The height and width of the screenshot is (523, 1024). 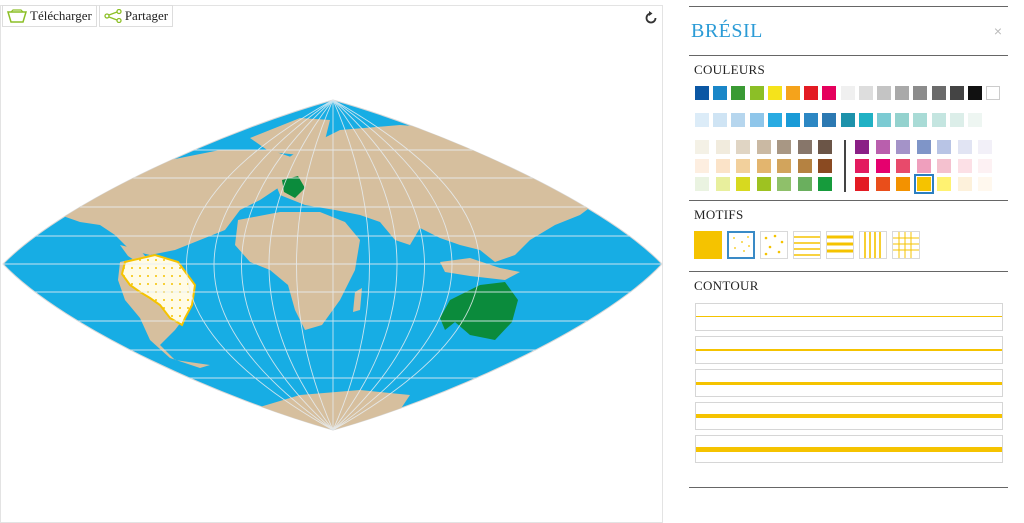 What do you see at coordinates (49, 16) in the screenshot?
I see `download-button: Télécharger` at bounding box center [49, 16].